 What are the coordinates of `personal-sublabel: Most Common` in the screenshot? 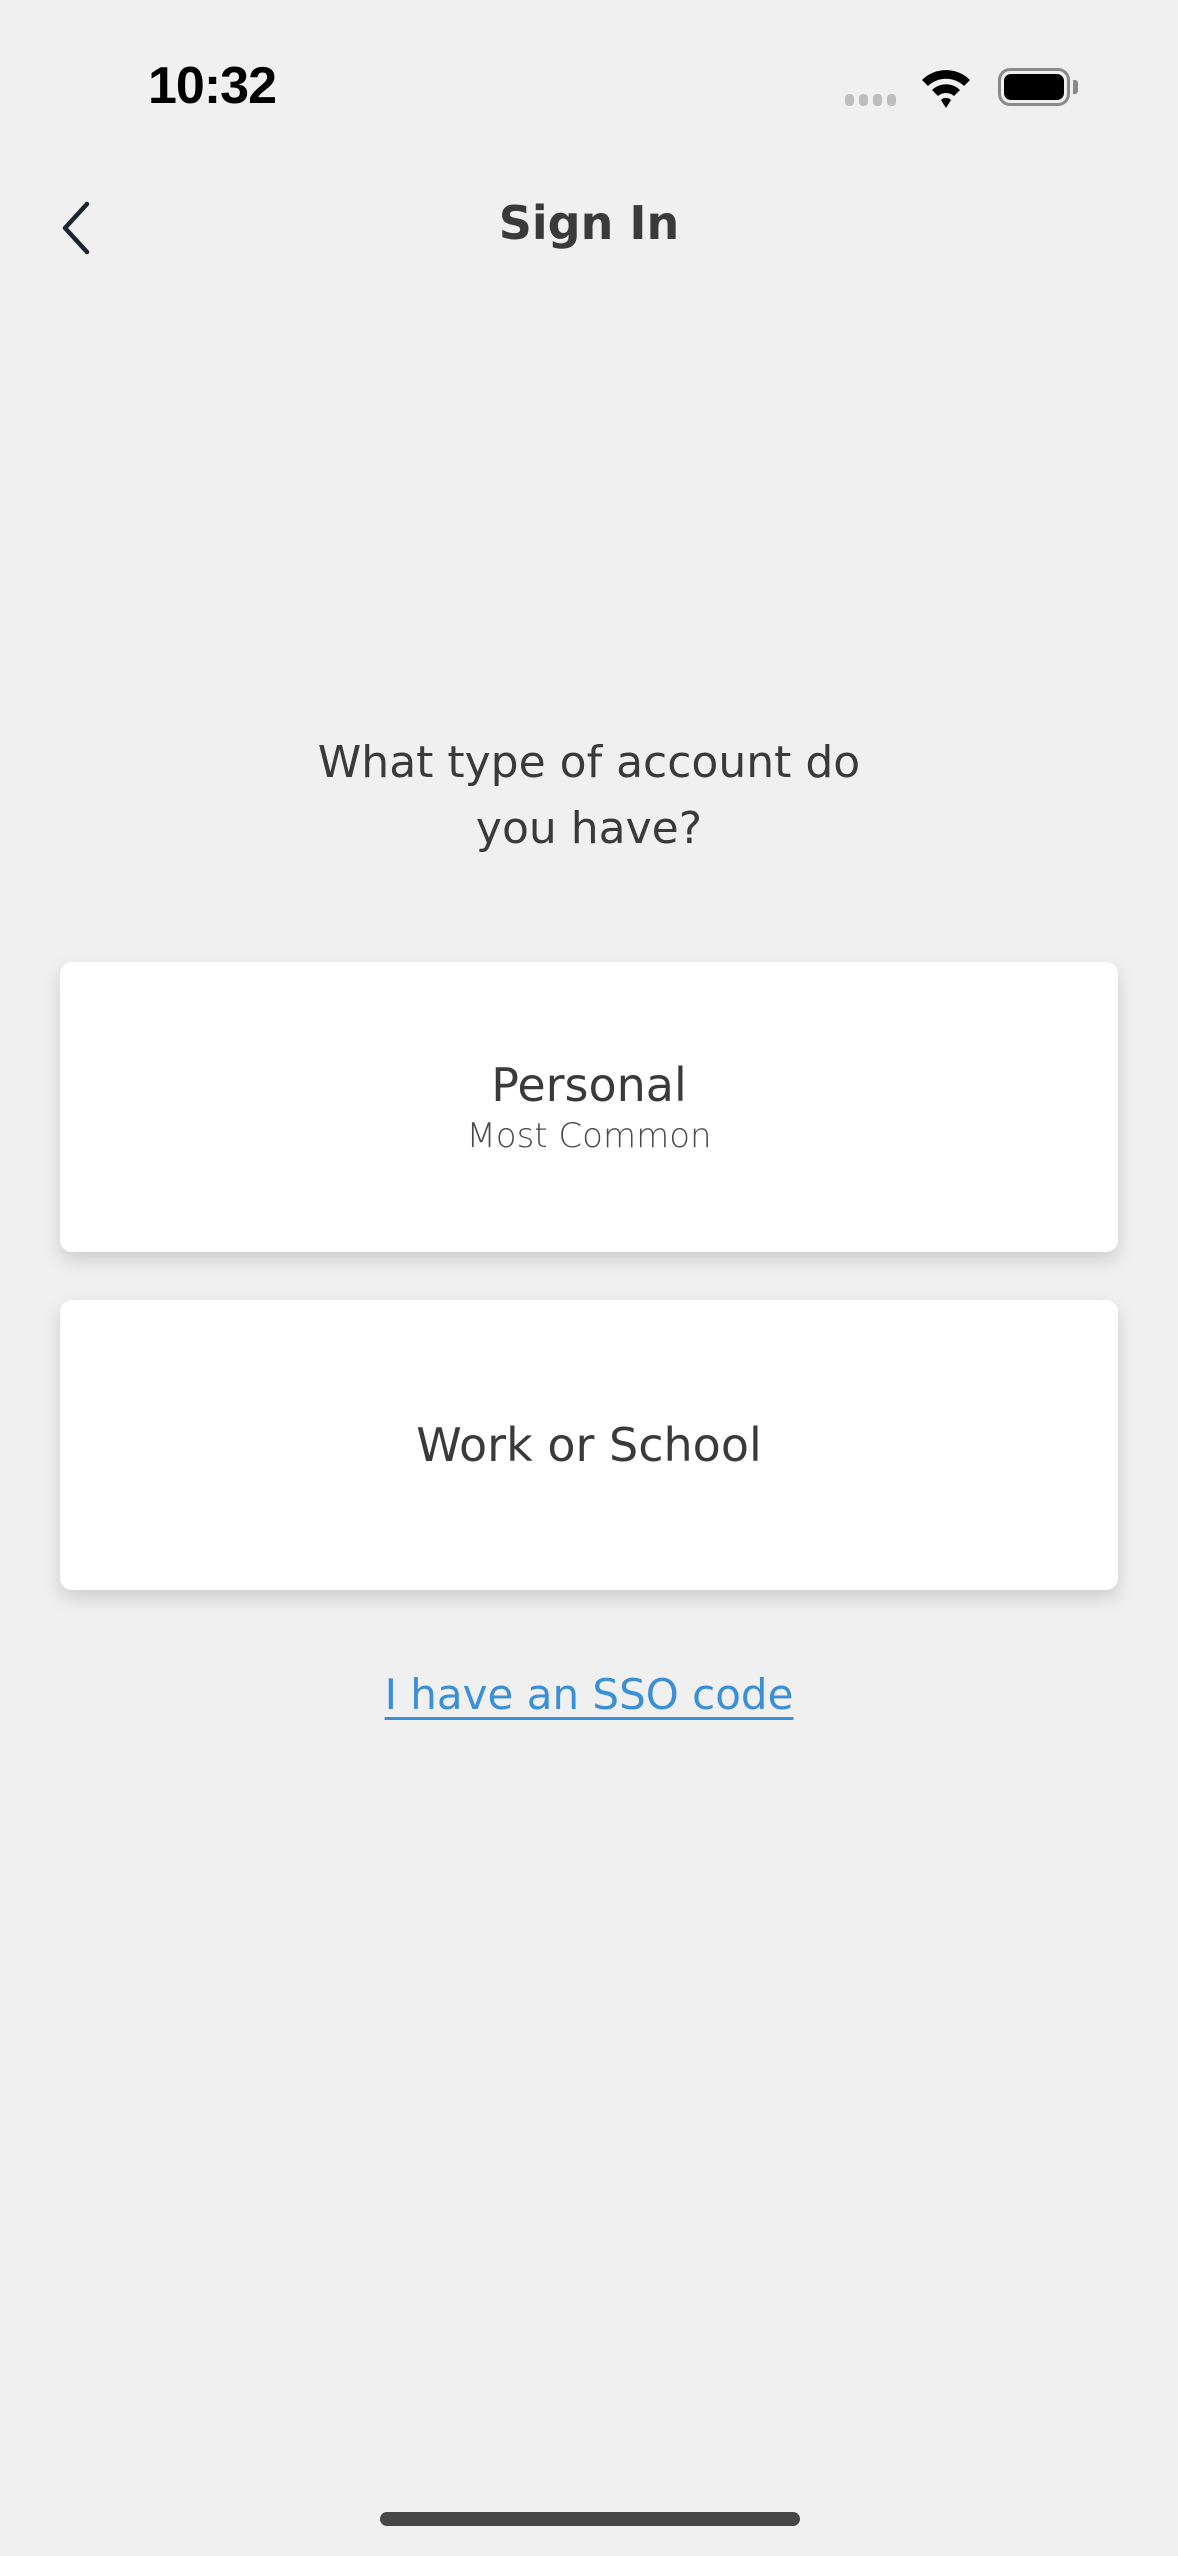 It's located at (589, 1136).